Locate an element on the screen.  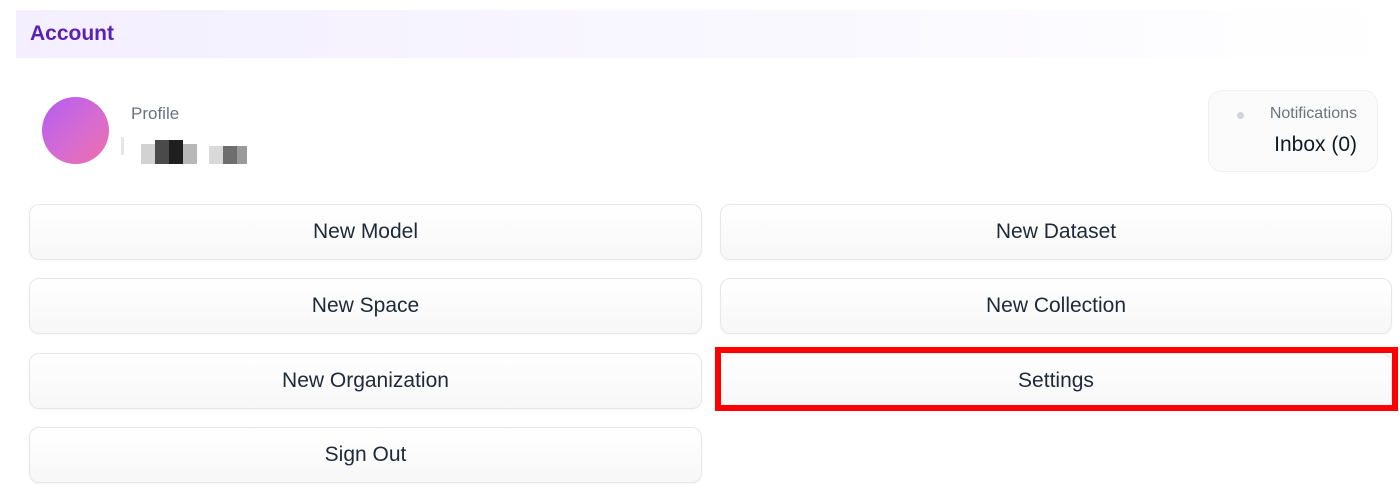
notification-status-dot-icon is located at coordinates (1240, 115).